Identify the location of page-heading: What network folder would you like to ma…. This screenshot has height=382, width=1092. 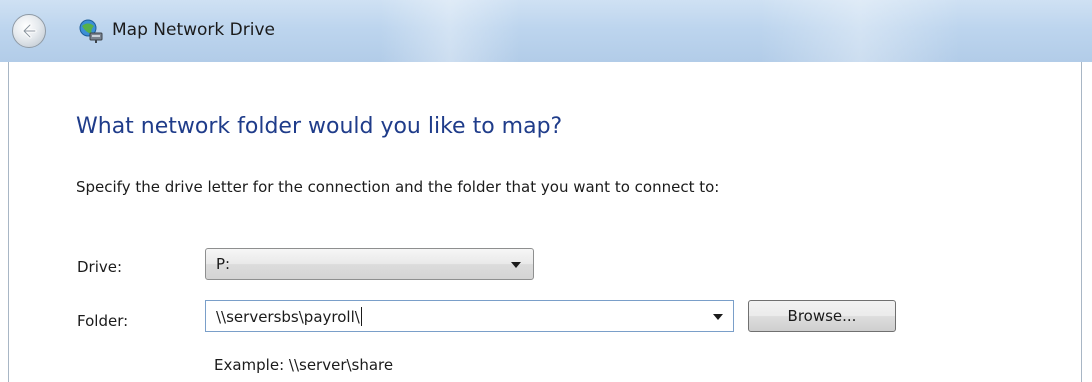
(319, 126).